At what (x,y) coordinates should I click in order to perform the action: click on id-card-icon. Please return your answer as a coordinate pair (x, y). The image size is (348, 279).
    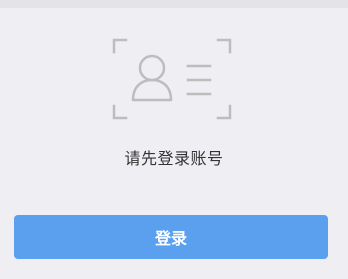
    Looking at the image, I should click on (172, 79).